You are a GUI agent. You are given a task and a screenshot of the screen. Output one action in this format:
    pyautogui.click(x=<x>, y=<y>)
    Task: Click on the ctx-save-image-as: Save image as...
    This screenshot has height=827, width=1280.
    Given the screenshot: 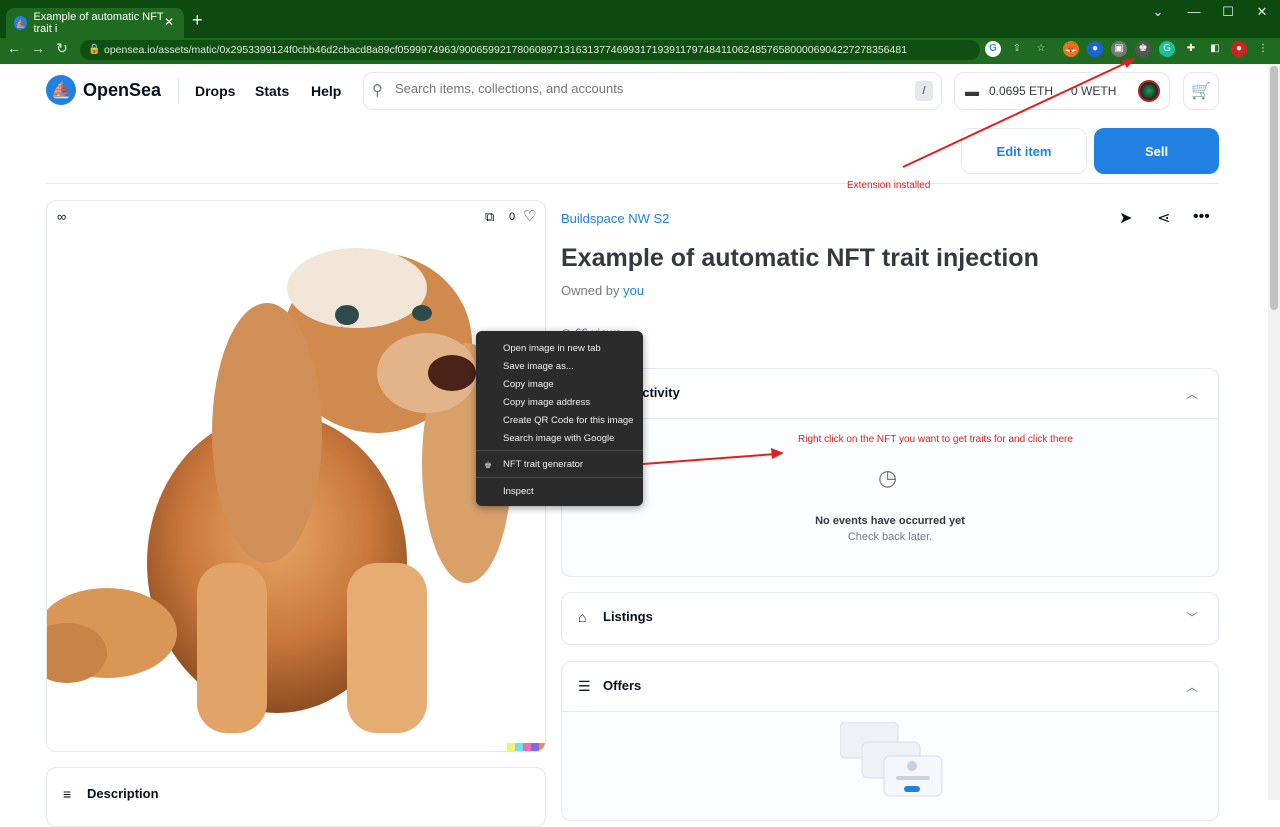 What is the action you would take?
    pyautogui.click(x=538, y=366)
    